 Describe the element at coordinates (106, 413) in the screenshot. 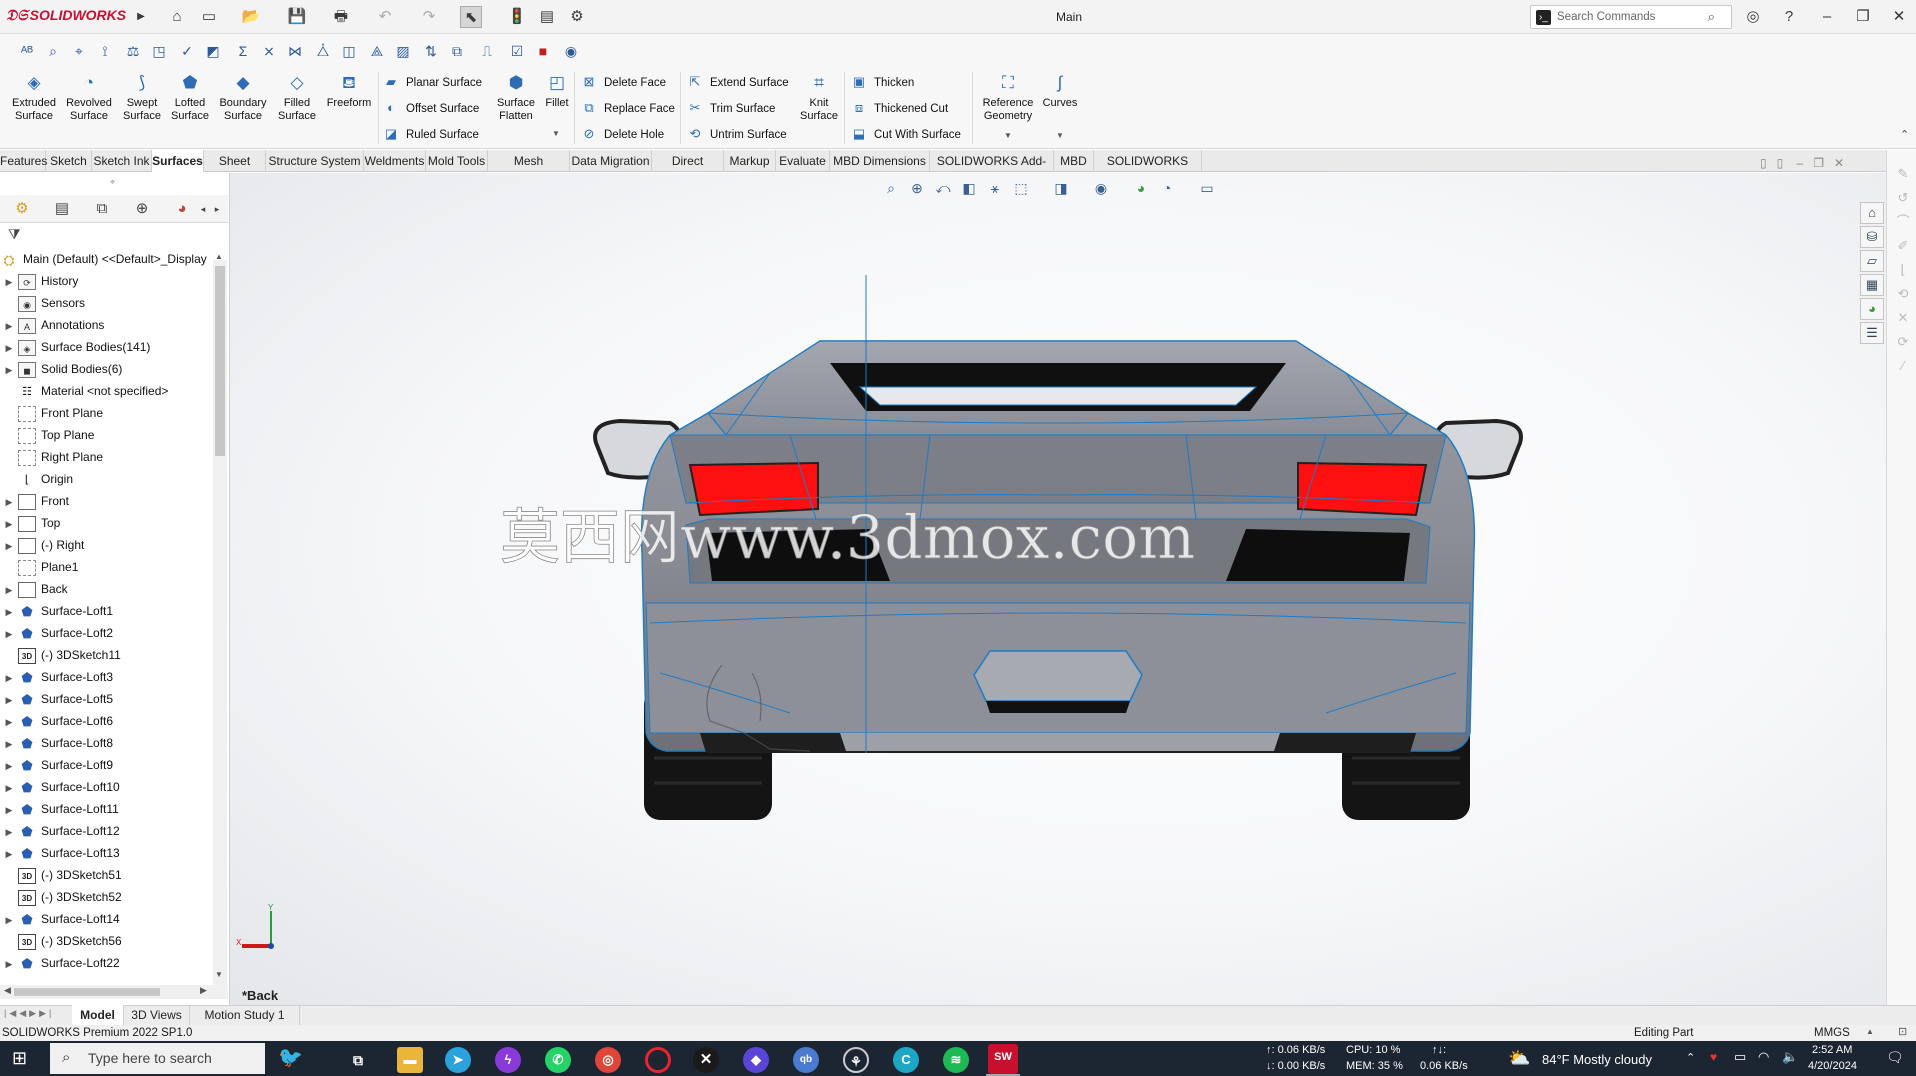

I see `tree-item: Front Plane` at that location.